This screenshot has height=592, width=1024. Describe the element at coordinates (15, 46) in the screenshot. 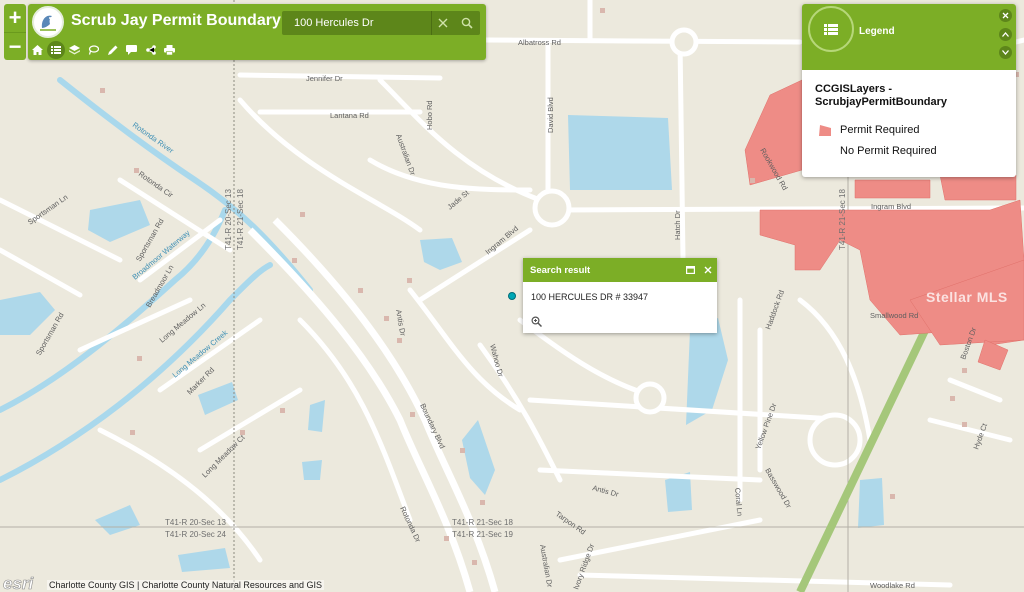

I see `zoom-out-button: −` at that location.